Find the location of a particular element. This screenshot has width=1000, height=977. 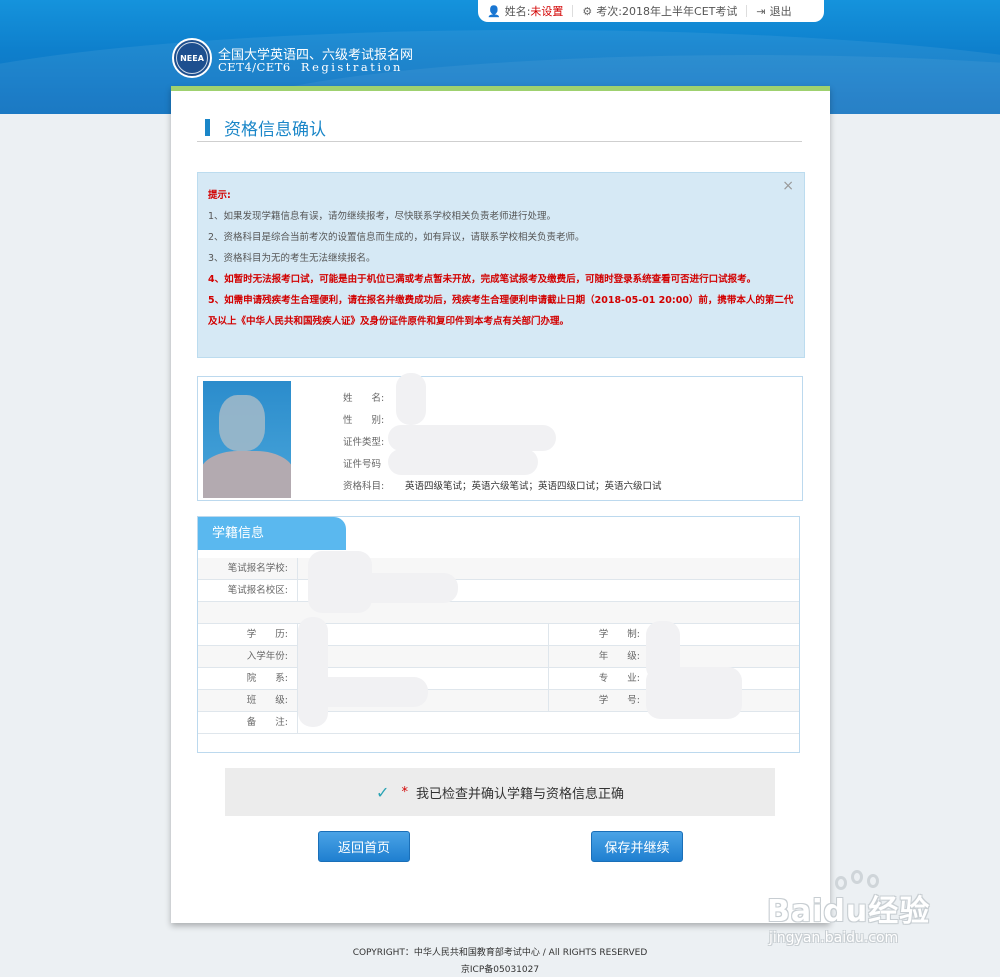

section-title: 资格信息确认 is located at coordinates (265, 128).